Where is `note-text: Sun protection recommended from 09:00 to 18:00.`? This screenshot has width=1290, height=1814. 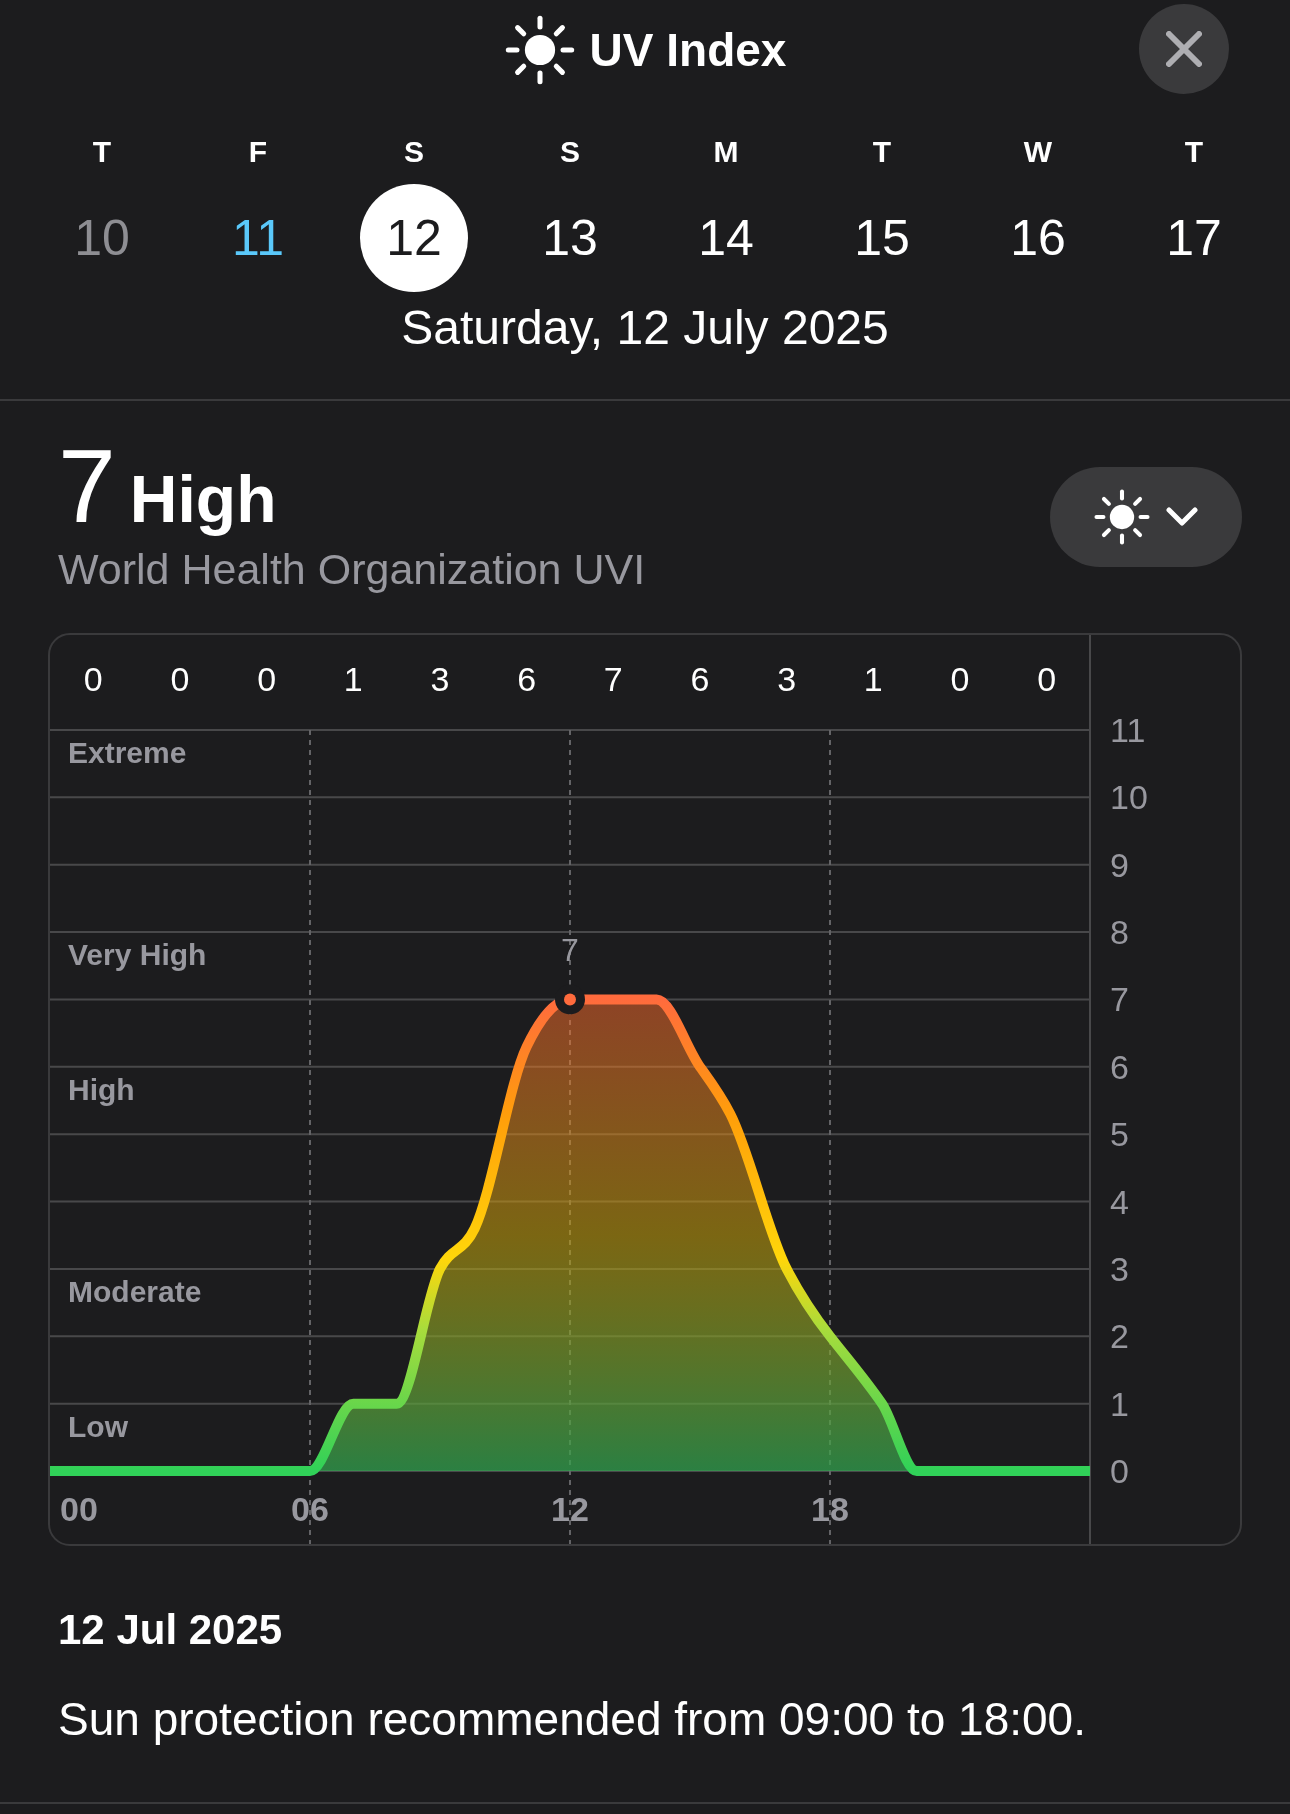 note-text: Sun protection recommended from 09:00 to 18:00. is located at coordinates (572, 1719).